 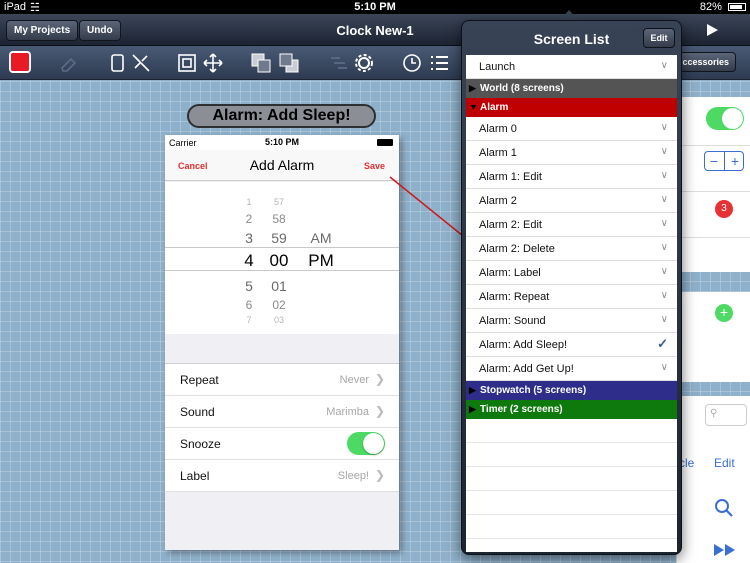 What do you see at coordinates (100, 30) in the screenshot?
I see `undo-button: Undo` at bounding box center [100, 30].